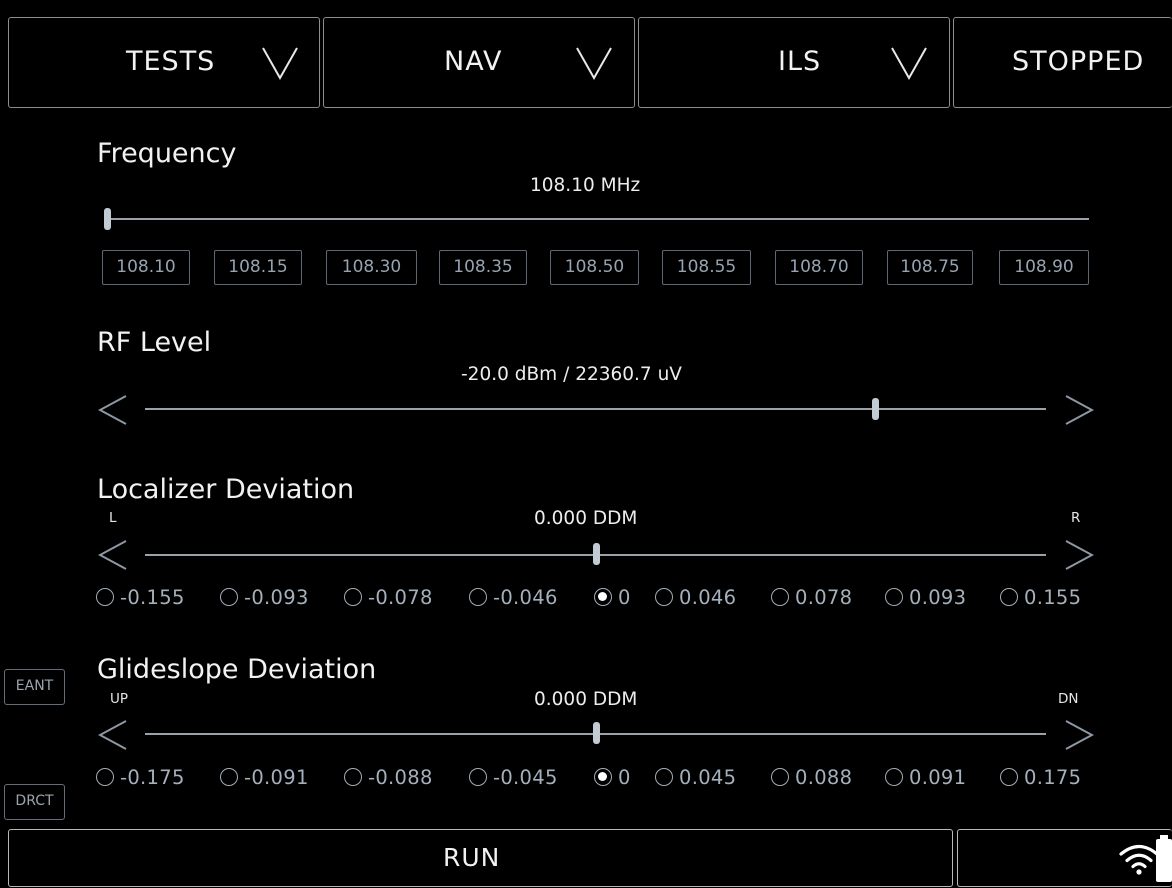  Describe the element at coordinates (597, 219) in the screenshot. I see `frequency-slider-track` at that location.